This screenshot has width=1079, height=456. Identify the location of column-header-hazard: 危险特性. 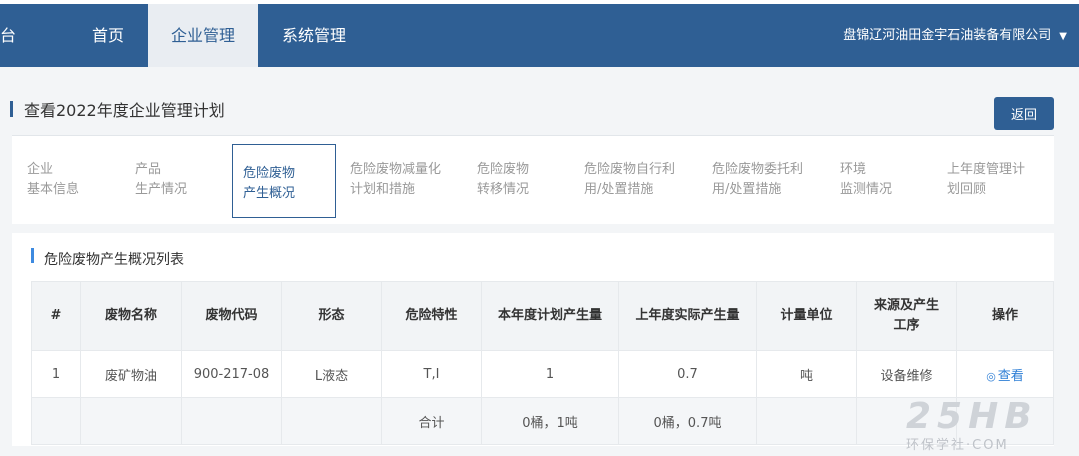
(431, 316).